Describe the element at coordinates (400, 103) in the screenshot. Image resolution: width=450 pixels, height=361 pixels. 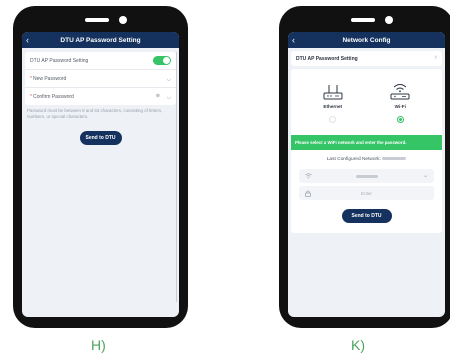
I see `mode-wifi: Wi-Fi` at that location.